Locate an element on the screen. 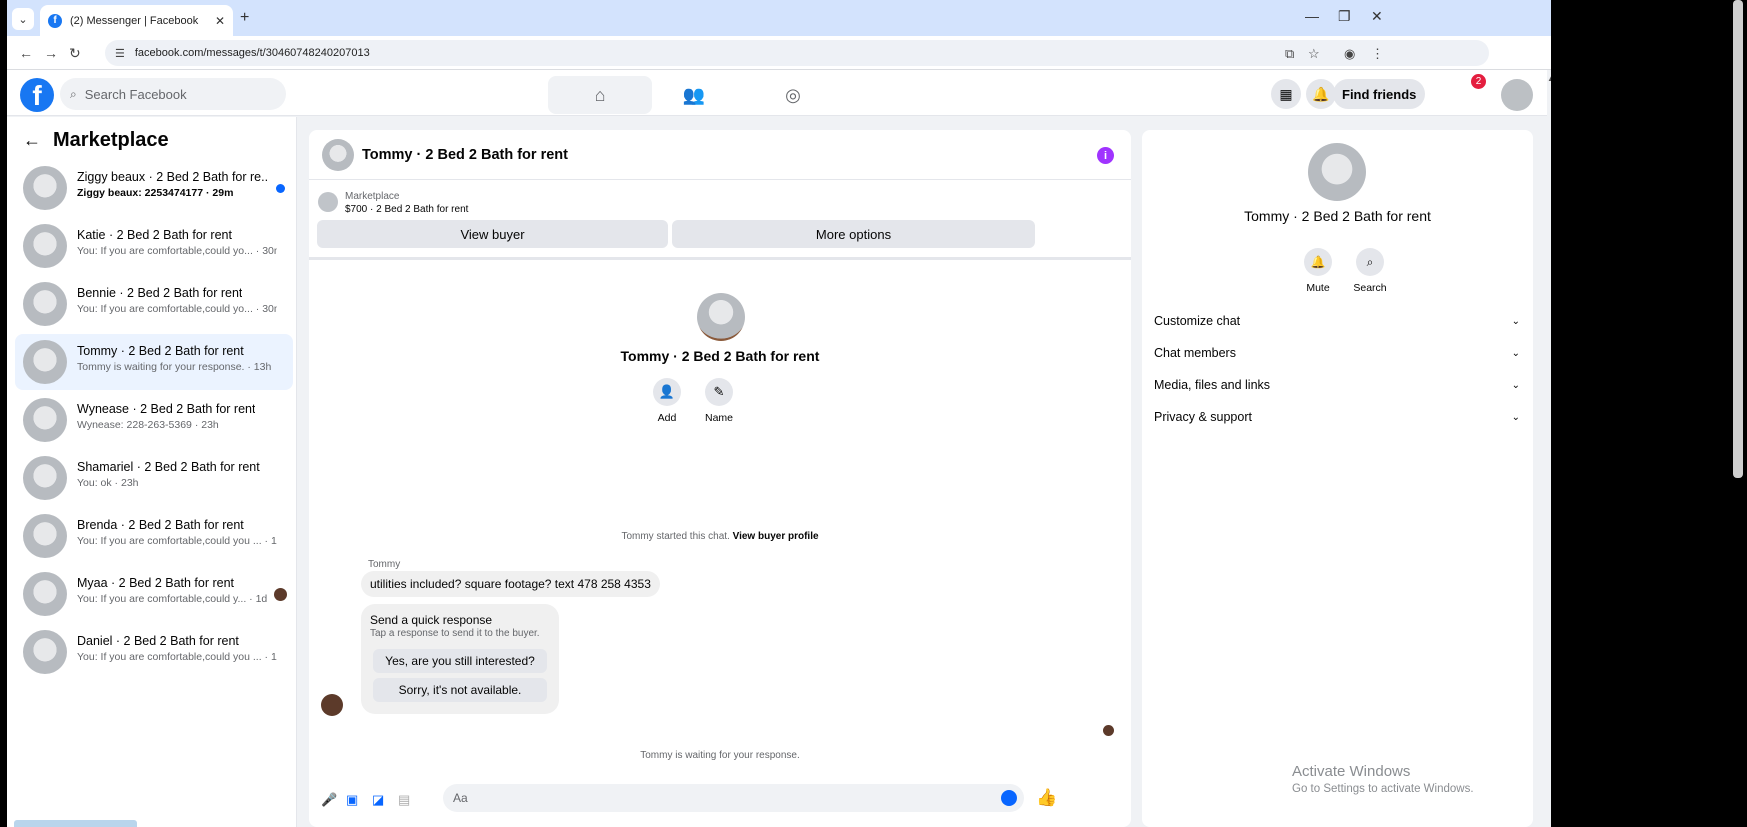 The image size is (1747, 827). find-friends-button: Find friends is located at coordinates (1379, 94).